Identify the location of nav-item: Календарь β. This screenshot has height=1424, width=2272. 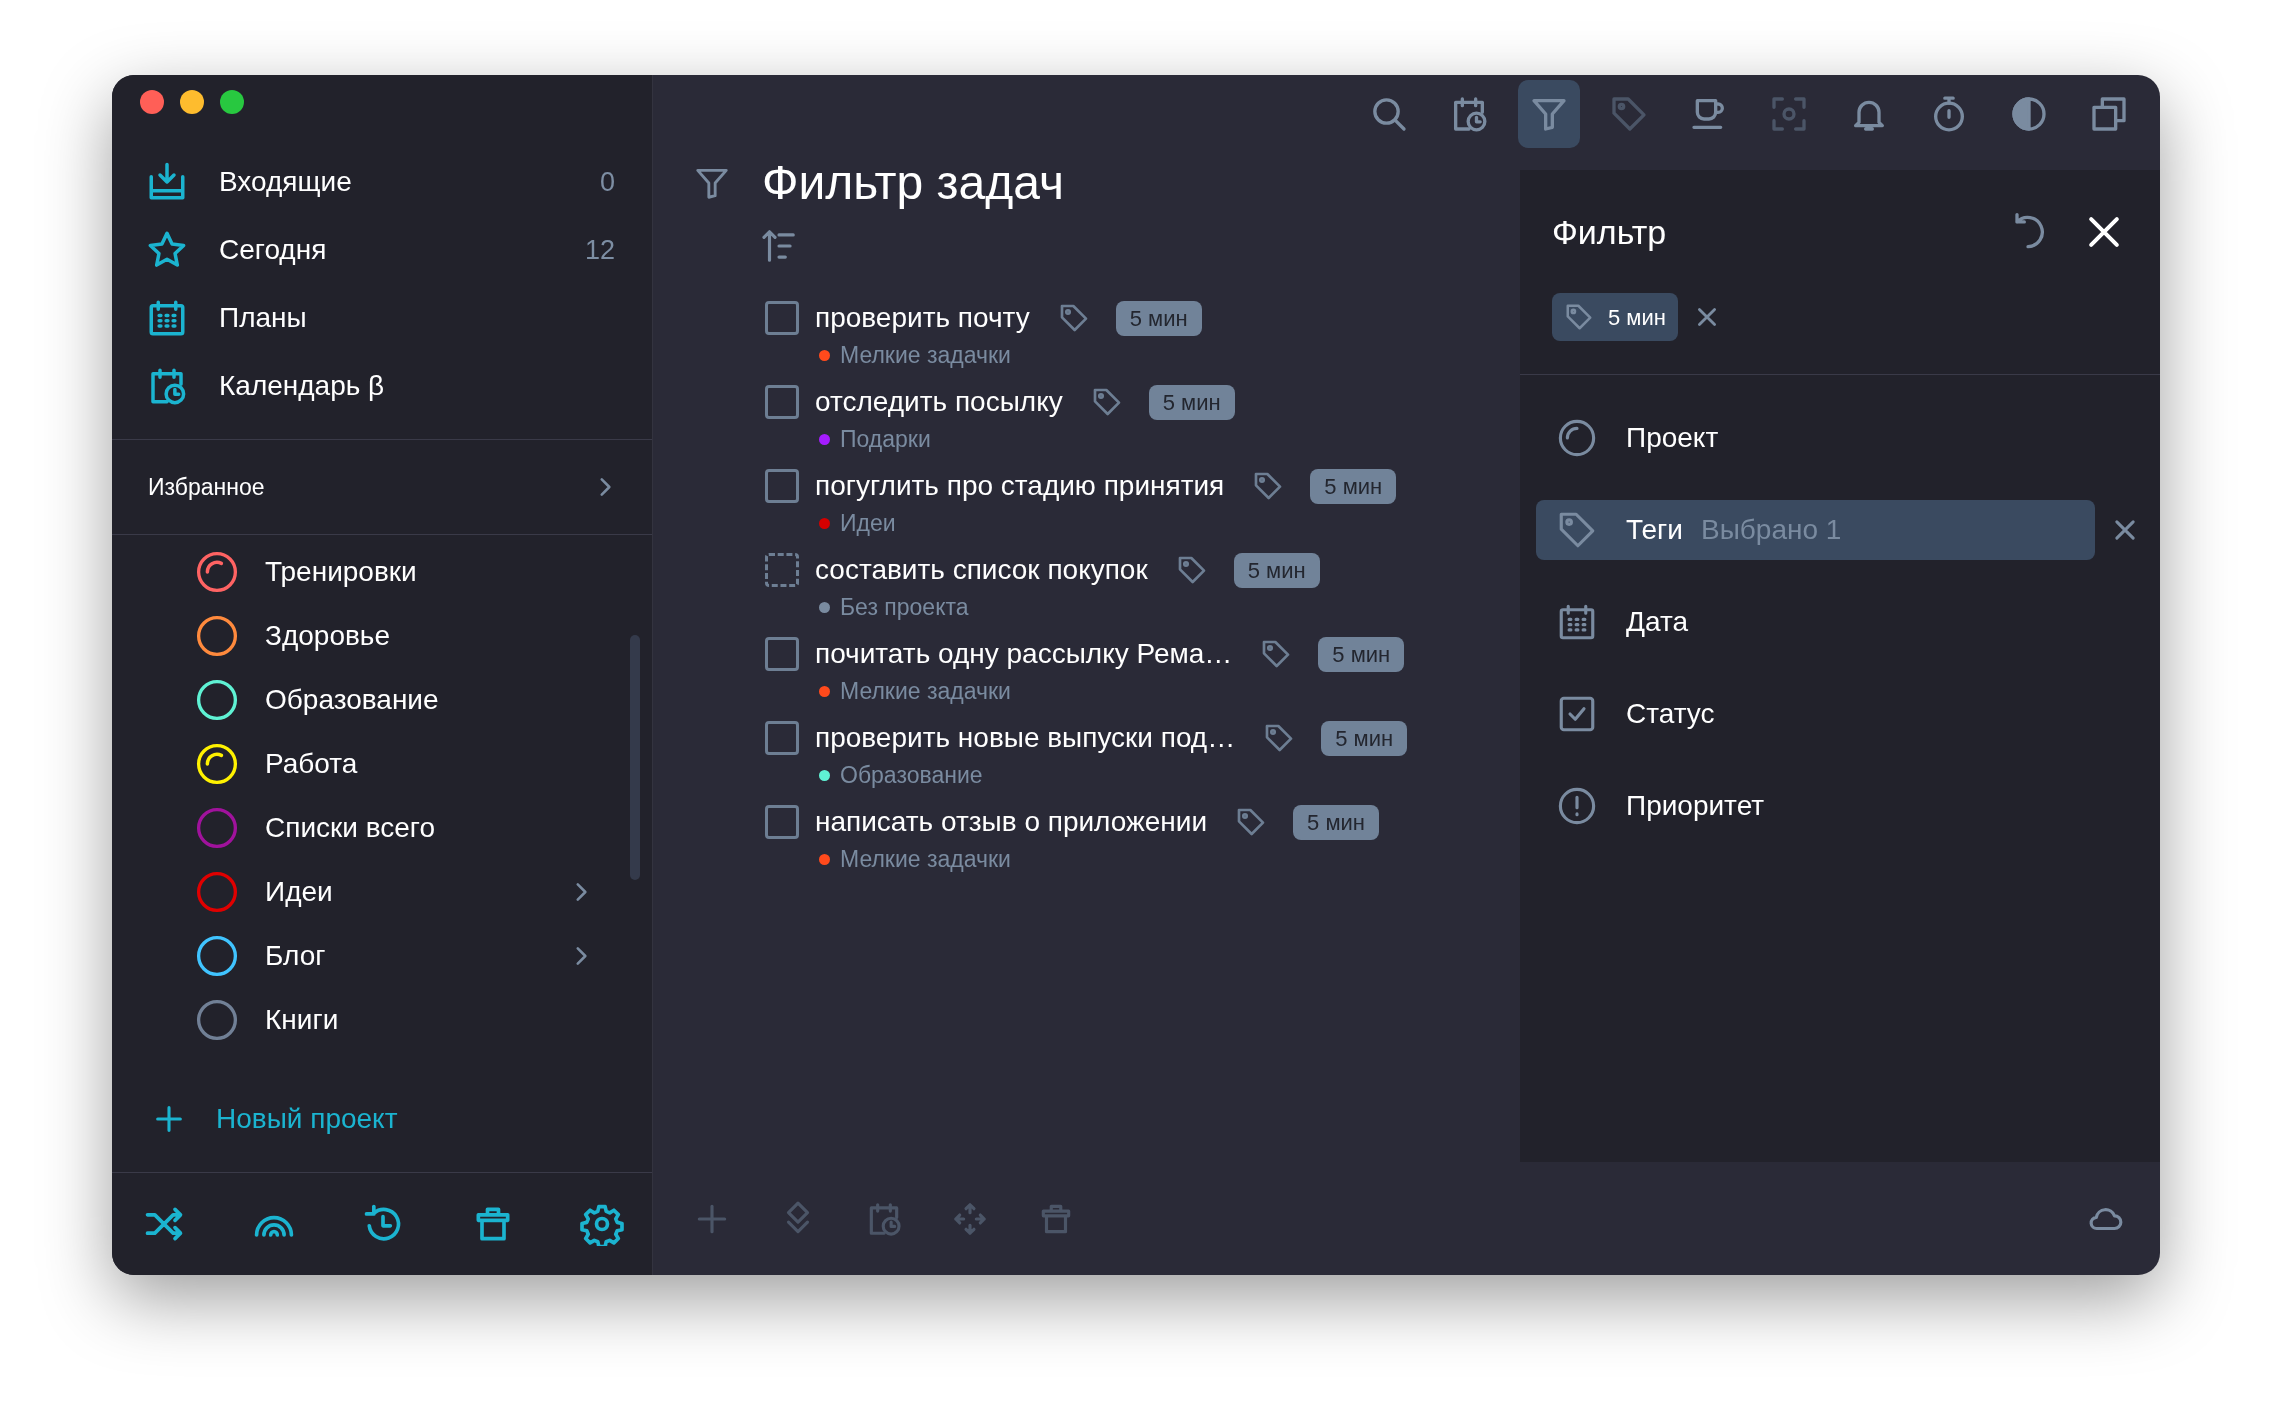
(417, 385).